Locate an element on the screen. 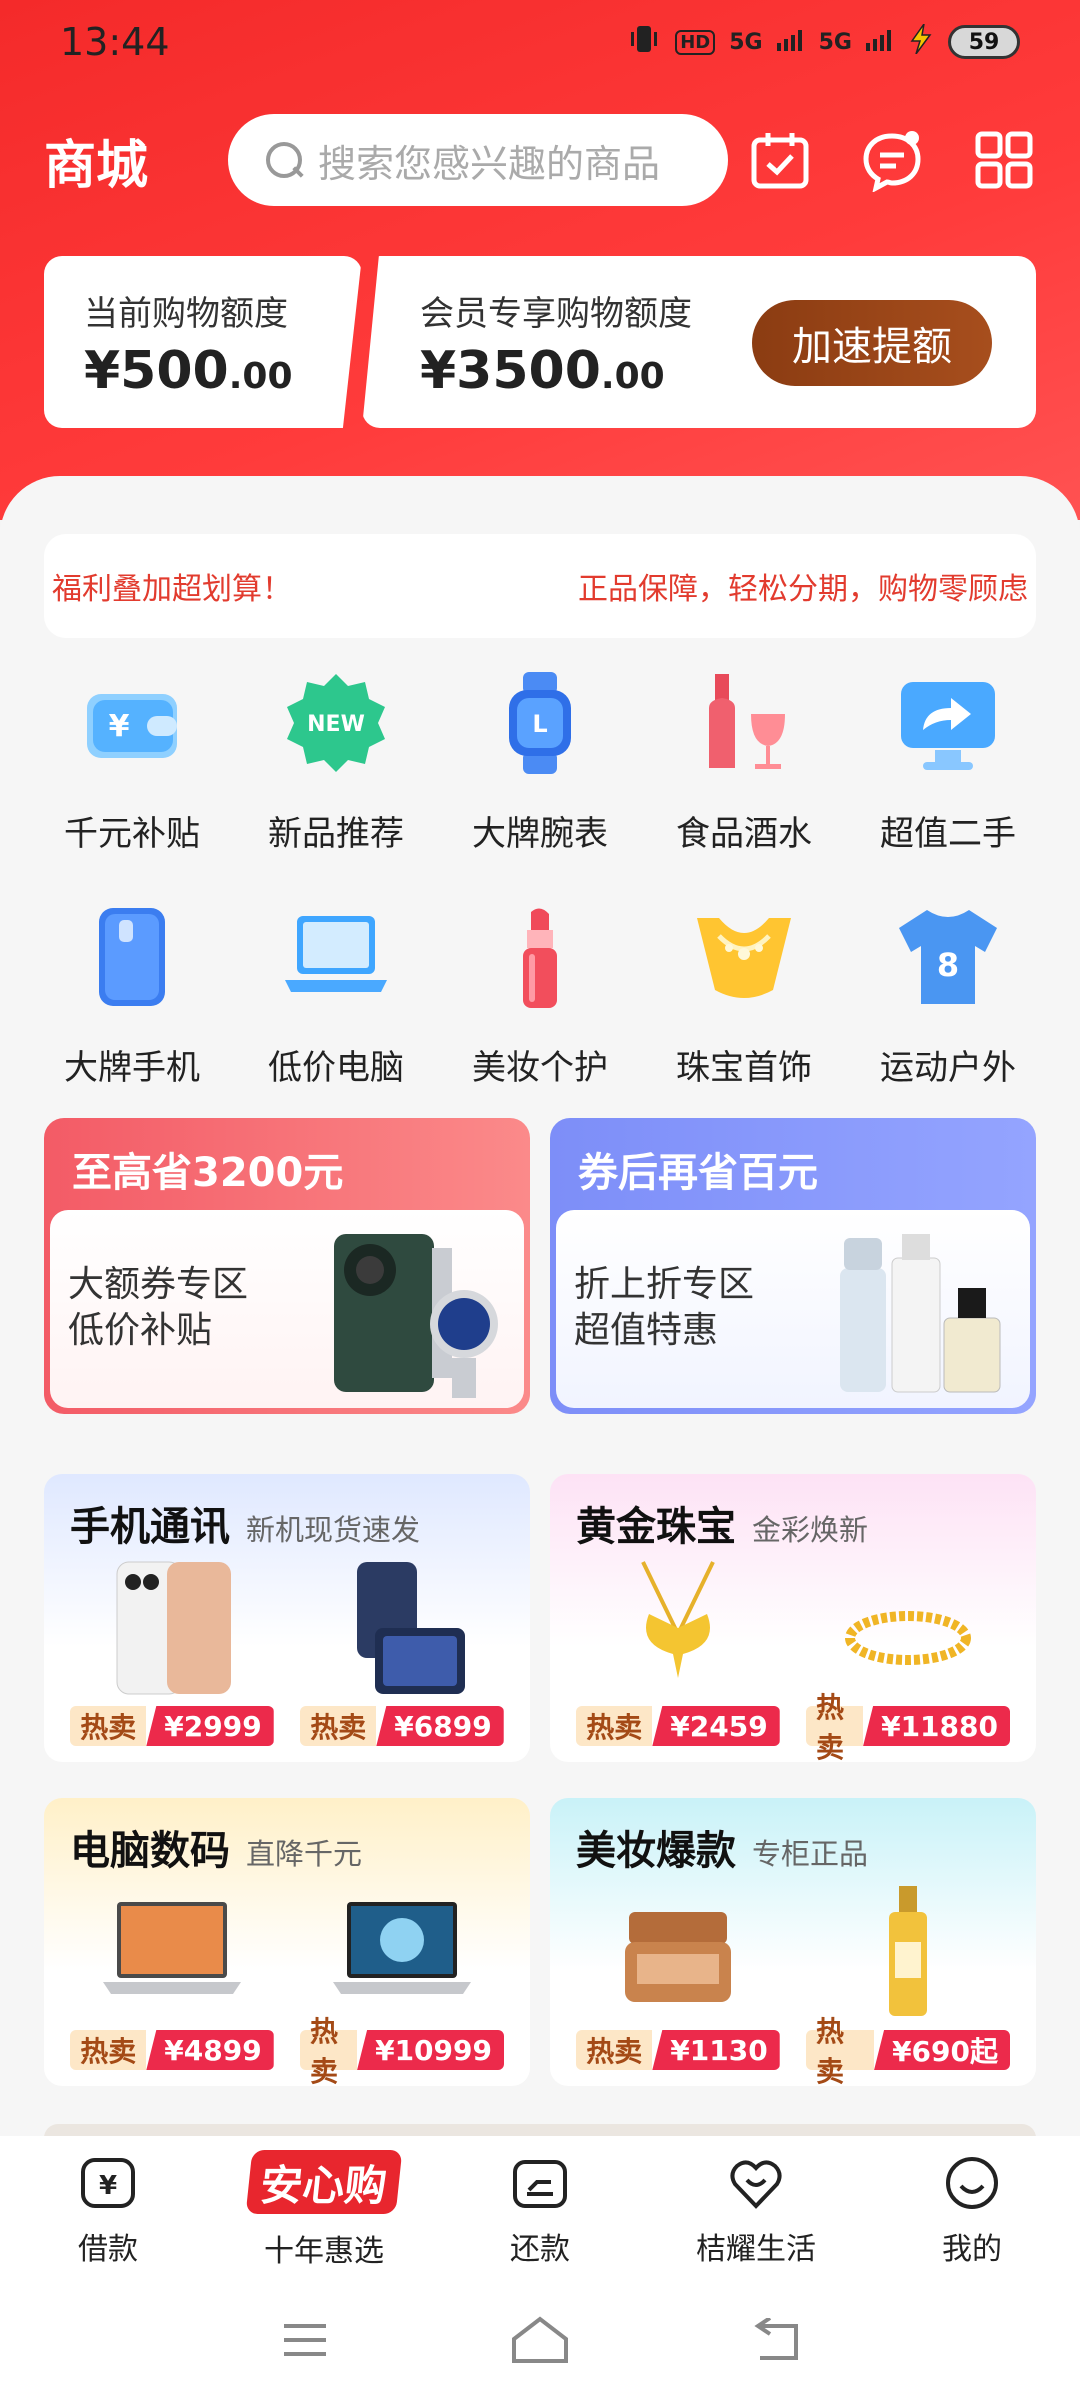 This screenshot has width=1080, height=2408. price-label: ¥2999 is located at coordinates (210, 1726).